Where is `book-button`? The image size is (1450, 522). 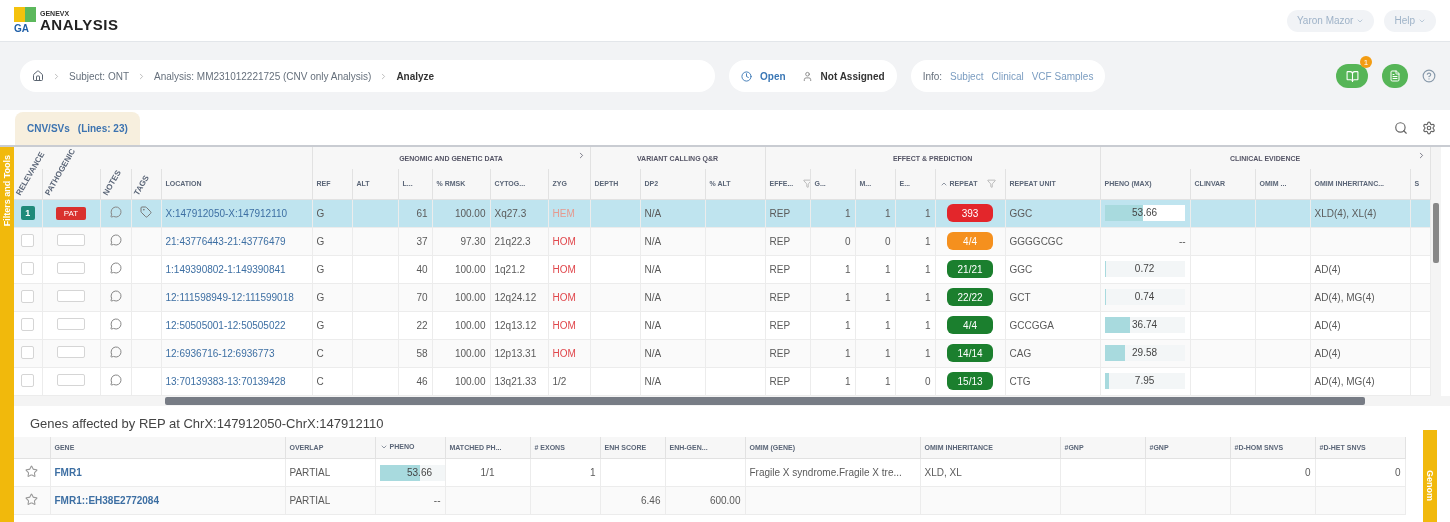
book-button is located at coordinates (1352, 76).